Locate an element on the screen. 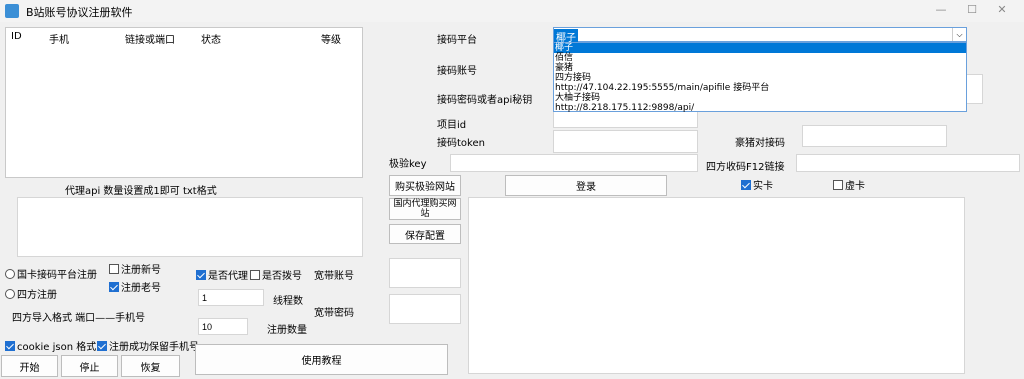 The image size is (1024, 379). guoka-register-radio: 国卡接码平台注册 is located at coordinates (51, 273).